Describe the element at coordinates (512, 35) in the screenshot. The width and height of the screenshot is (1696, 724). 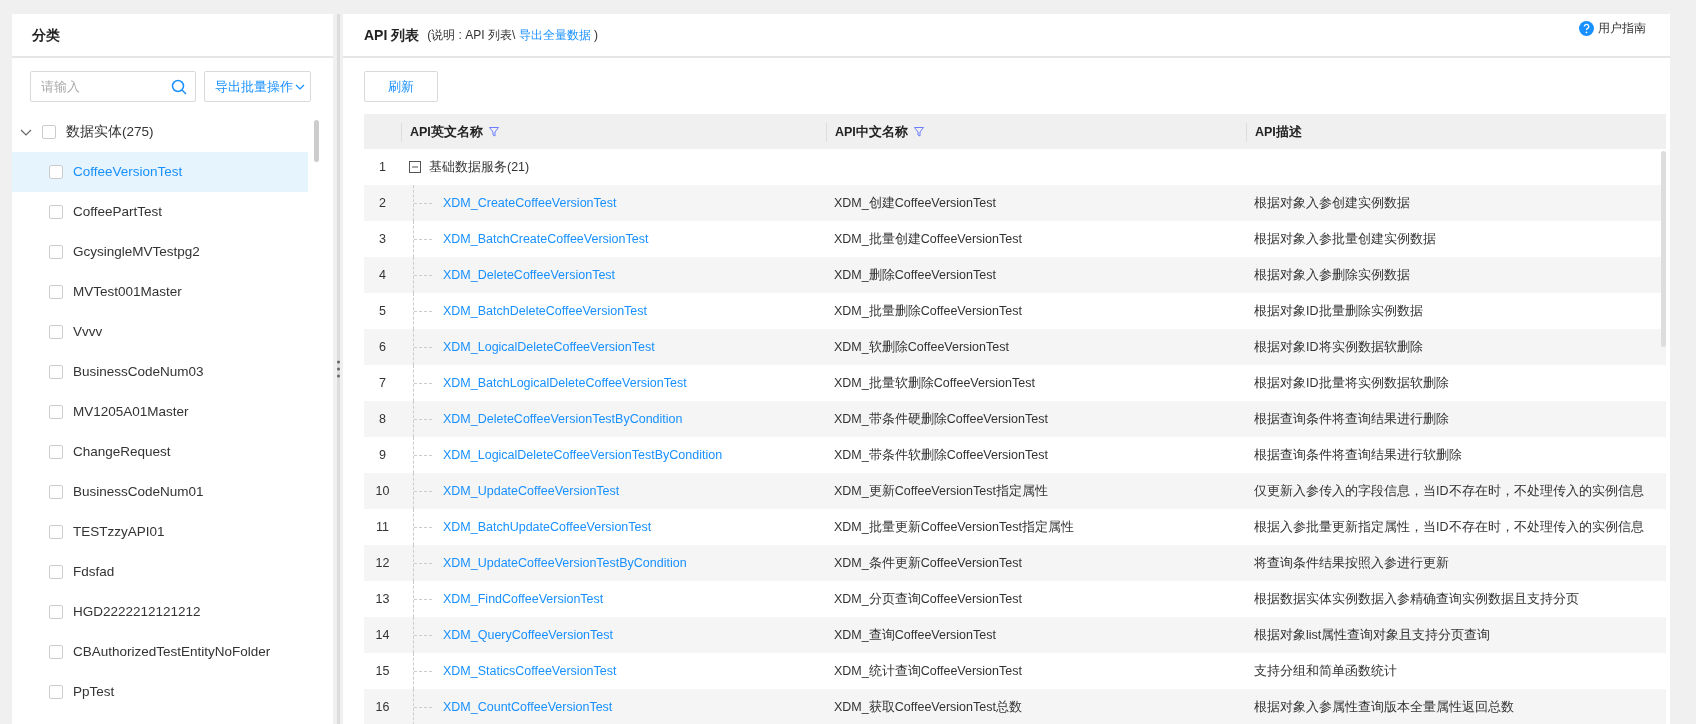
I see `description-text: (说明 : API 列表\ 导出全量数据 )` at that location.